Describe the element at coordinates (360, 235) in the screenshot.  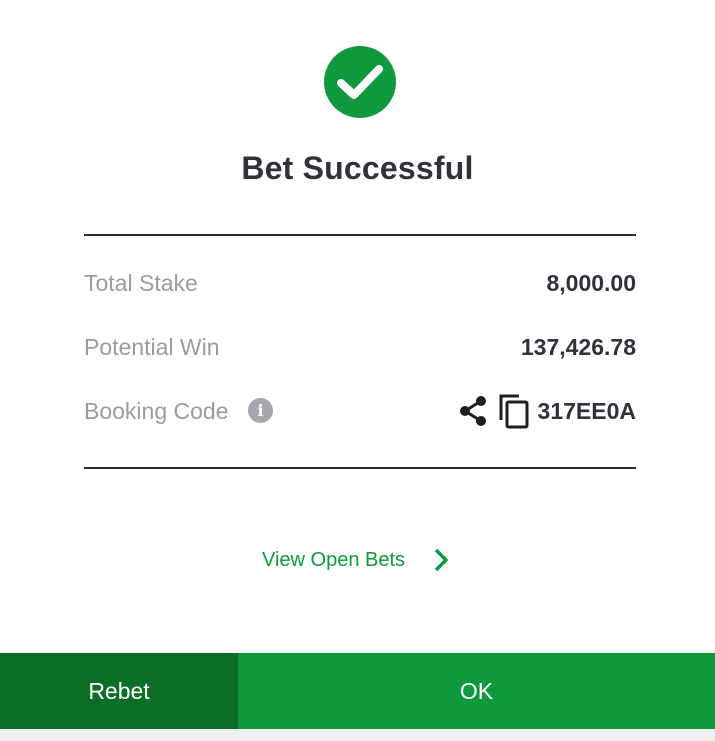
I see `divider-top` at that location.